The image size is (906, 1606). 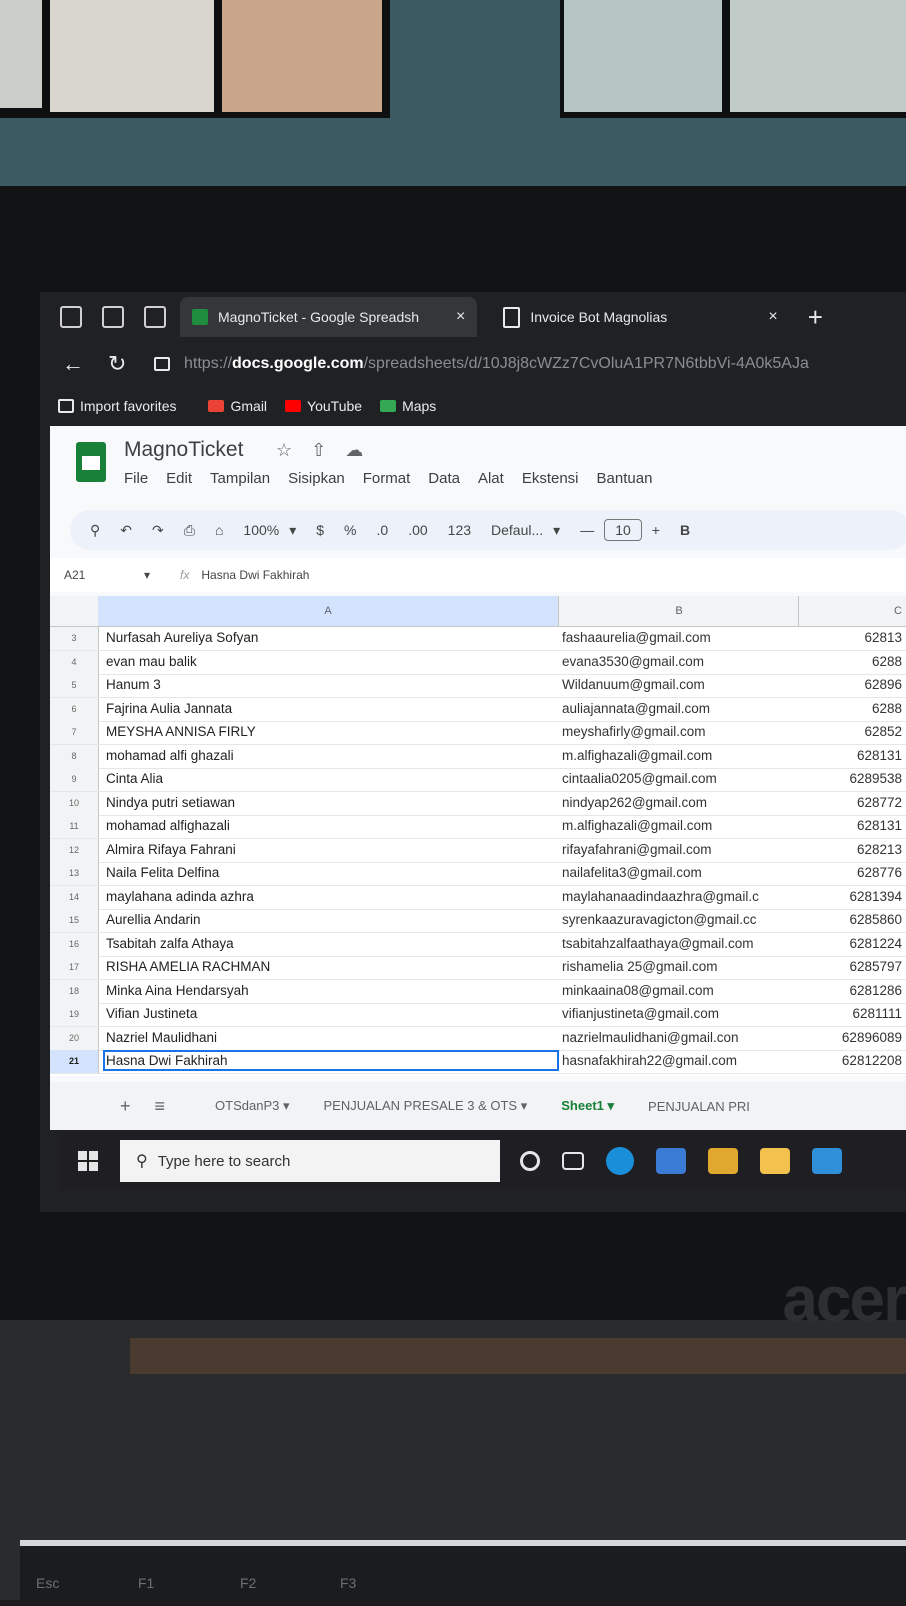 I want to click on cell-name: Naila Felita Delfina, so click(x=331, y=872).